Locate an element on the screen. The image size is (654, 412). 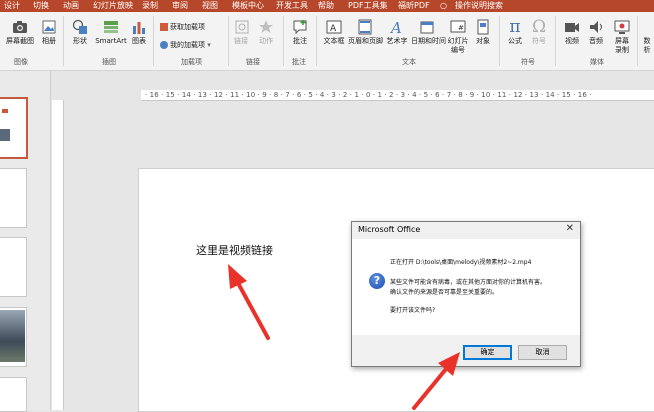
ok-button: 确定 is located at coordinates (487, 352).